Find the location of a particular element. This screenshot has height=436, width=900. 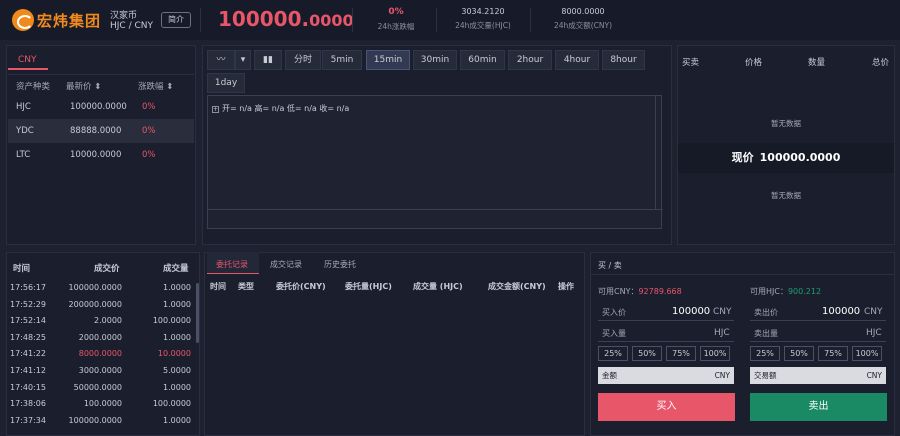

trade-price: 8000.0000 is located at coordinates (100, 354).